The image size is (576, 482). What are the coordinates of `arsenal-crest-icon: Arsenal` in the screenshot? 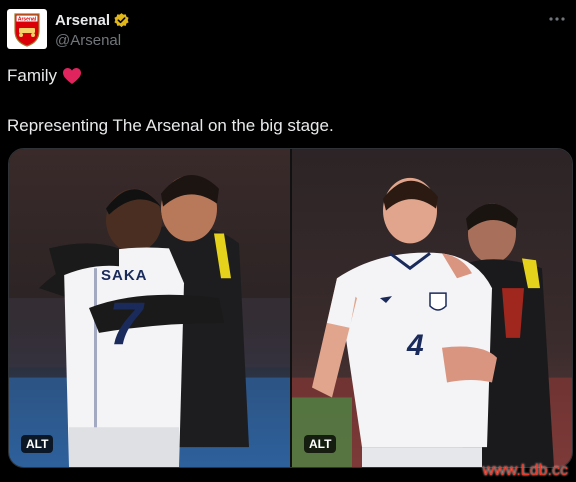 It's located at (27, 30).